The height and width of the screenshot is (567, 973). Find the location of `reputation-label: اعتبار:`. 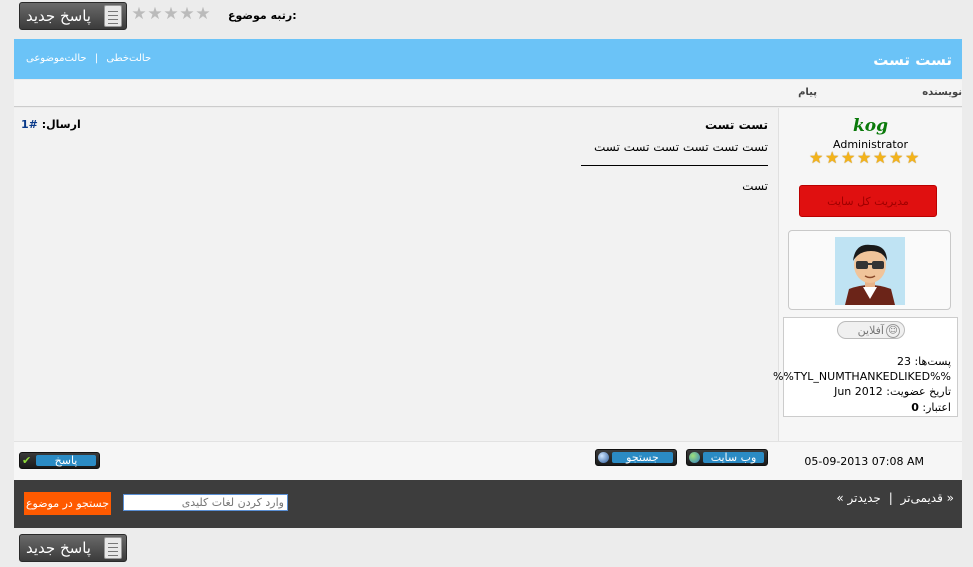

reputation-label: اعتبار: is located at coordinates (936, 407).